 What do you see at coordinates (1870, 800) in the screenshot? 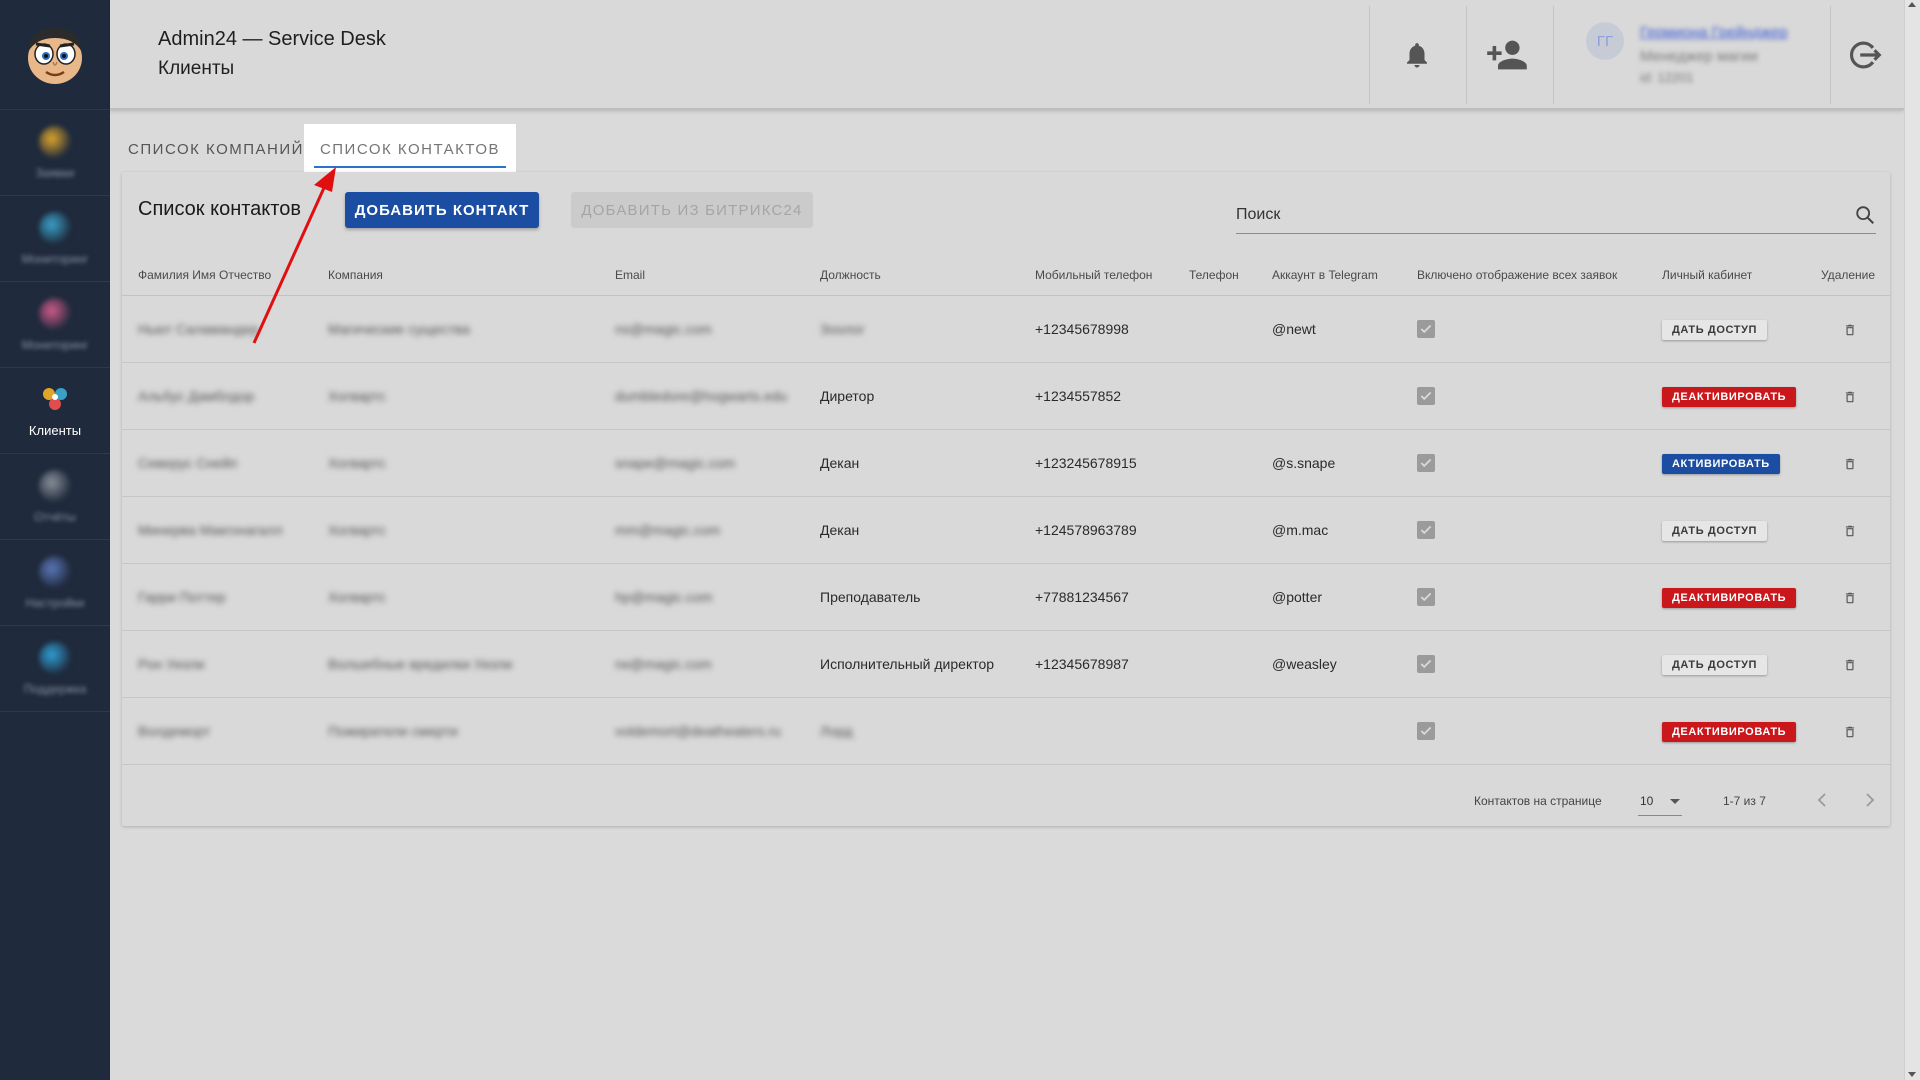
I see `chevron-right-icon` at bounding box center [1870, 800].